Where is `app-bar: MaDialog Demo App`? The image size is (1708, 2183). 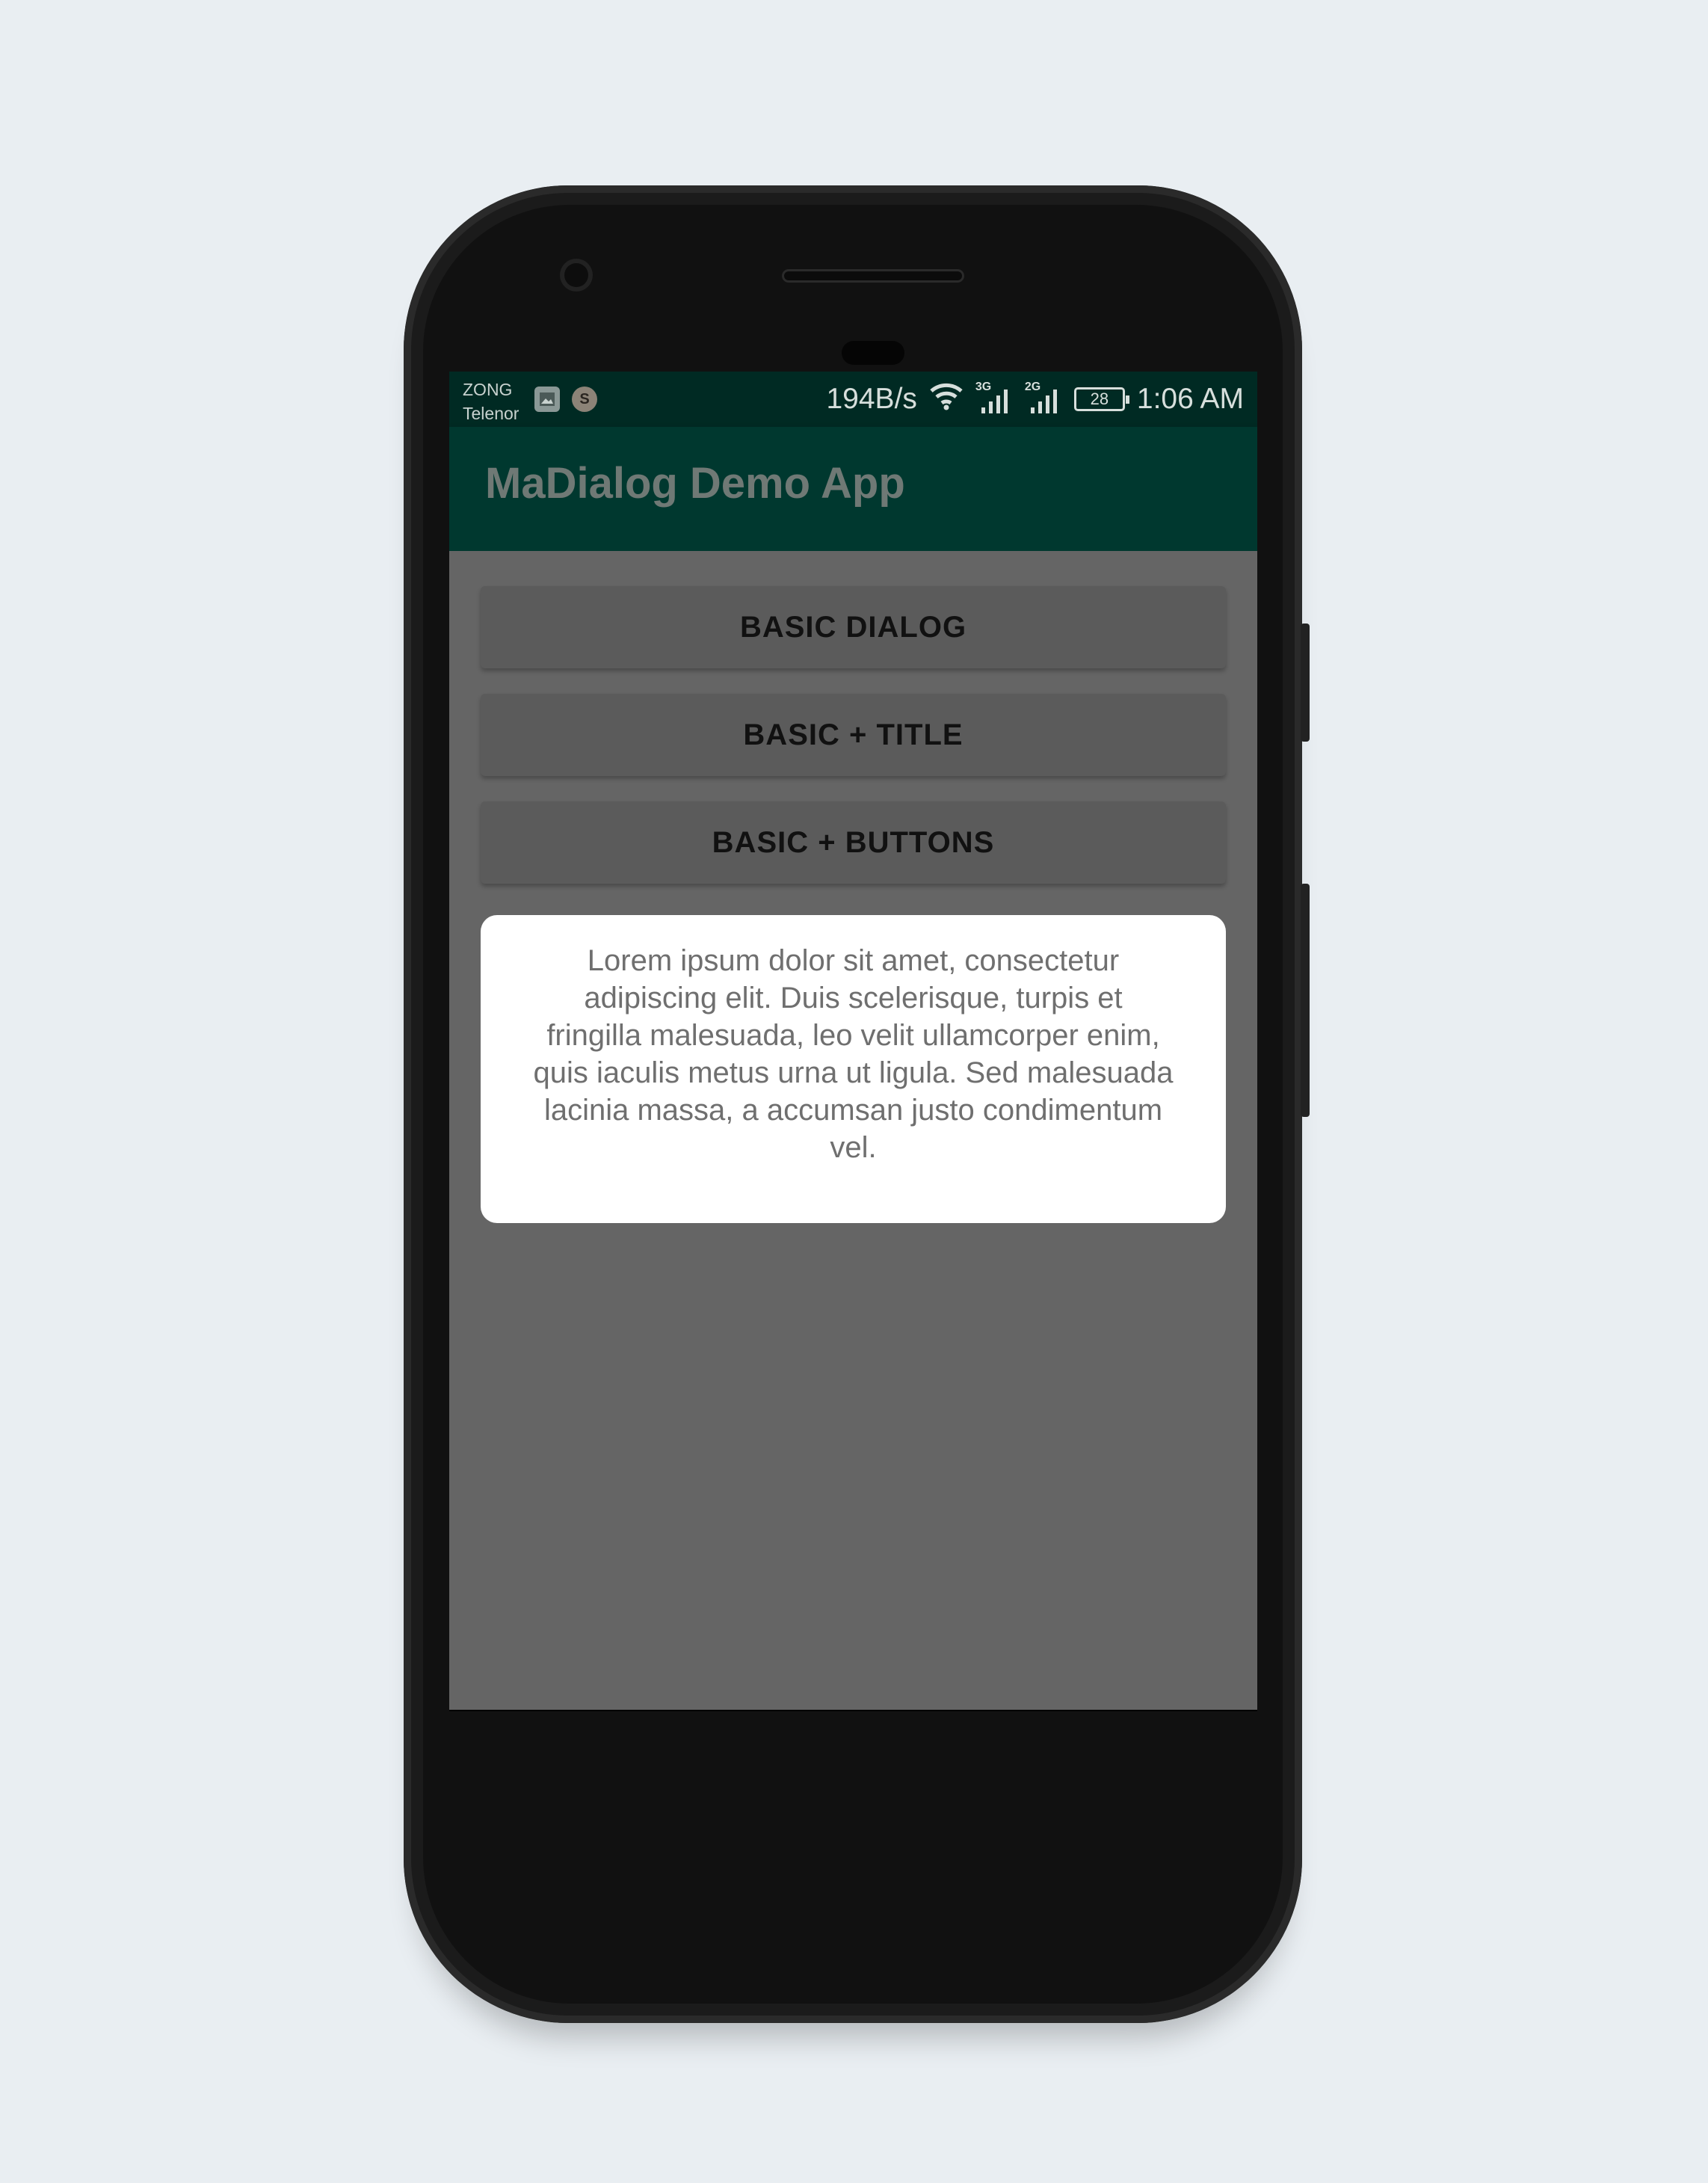 app-bar: MaDialog Demo App is located at coordinates (853, 489).